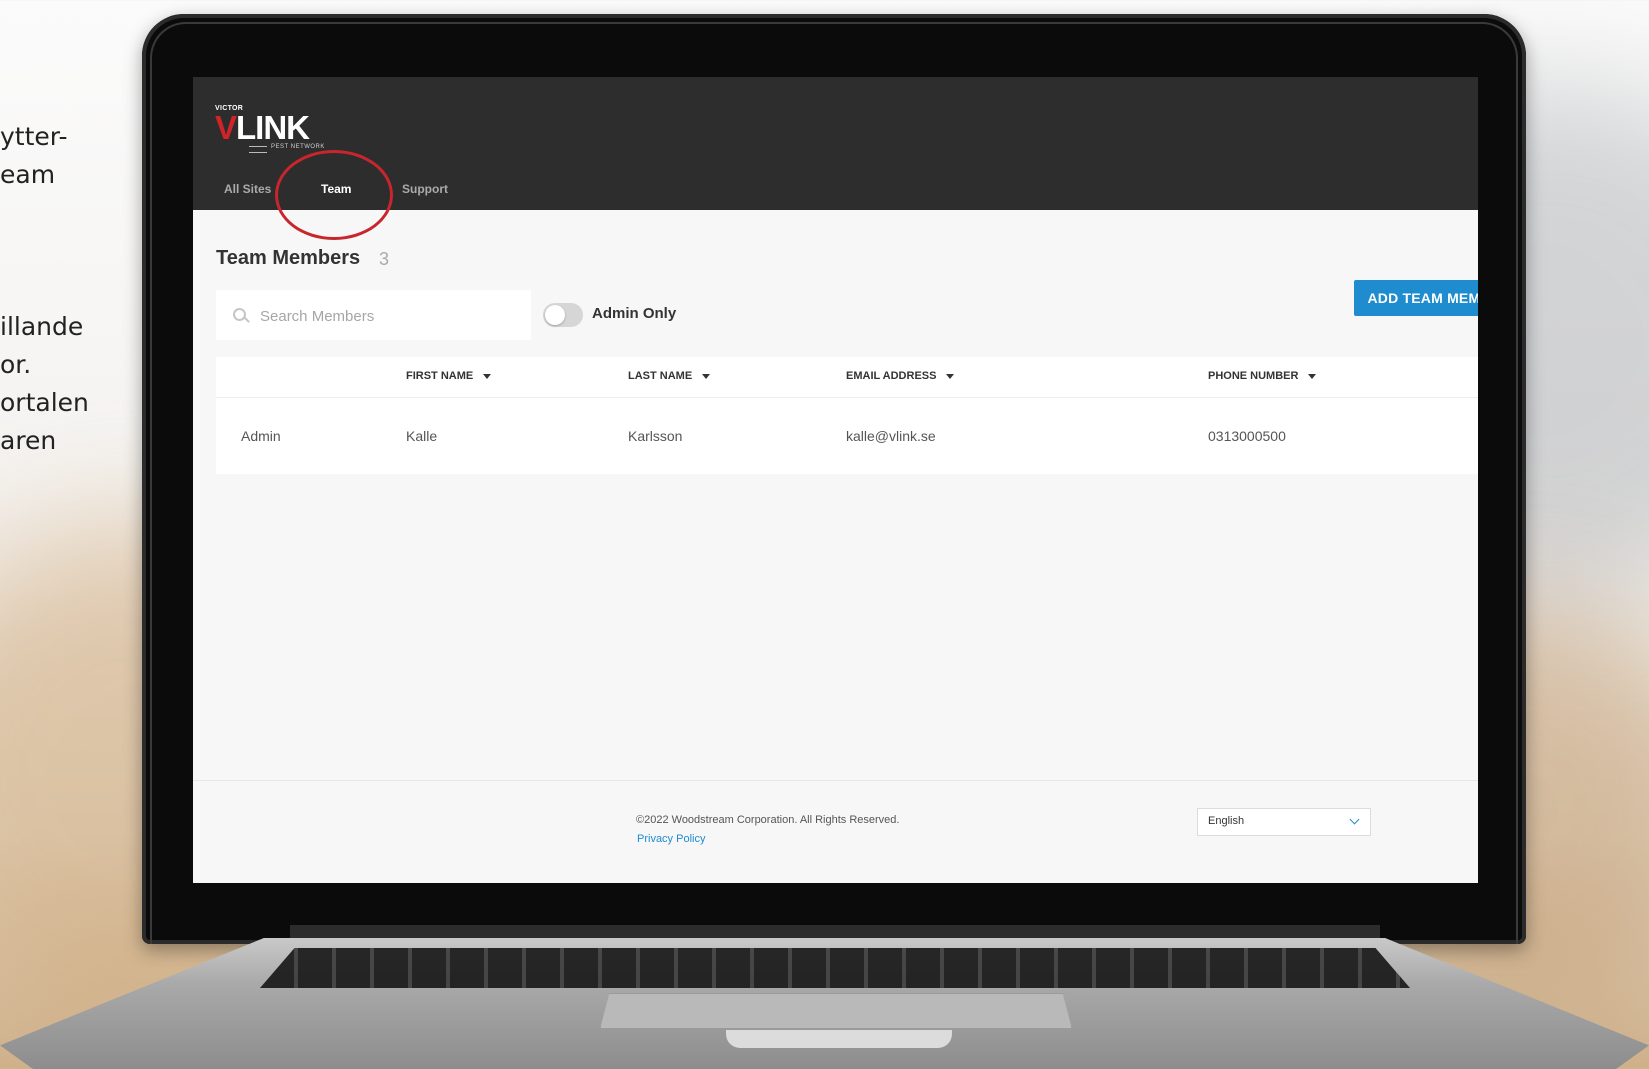  What do you see at coordinates (1247, 436) in the screenshot?
I see `cell-phone: 0313000500` at bounding box center [1247, 436].